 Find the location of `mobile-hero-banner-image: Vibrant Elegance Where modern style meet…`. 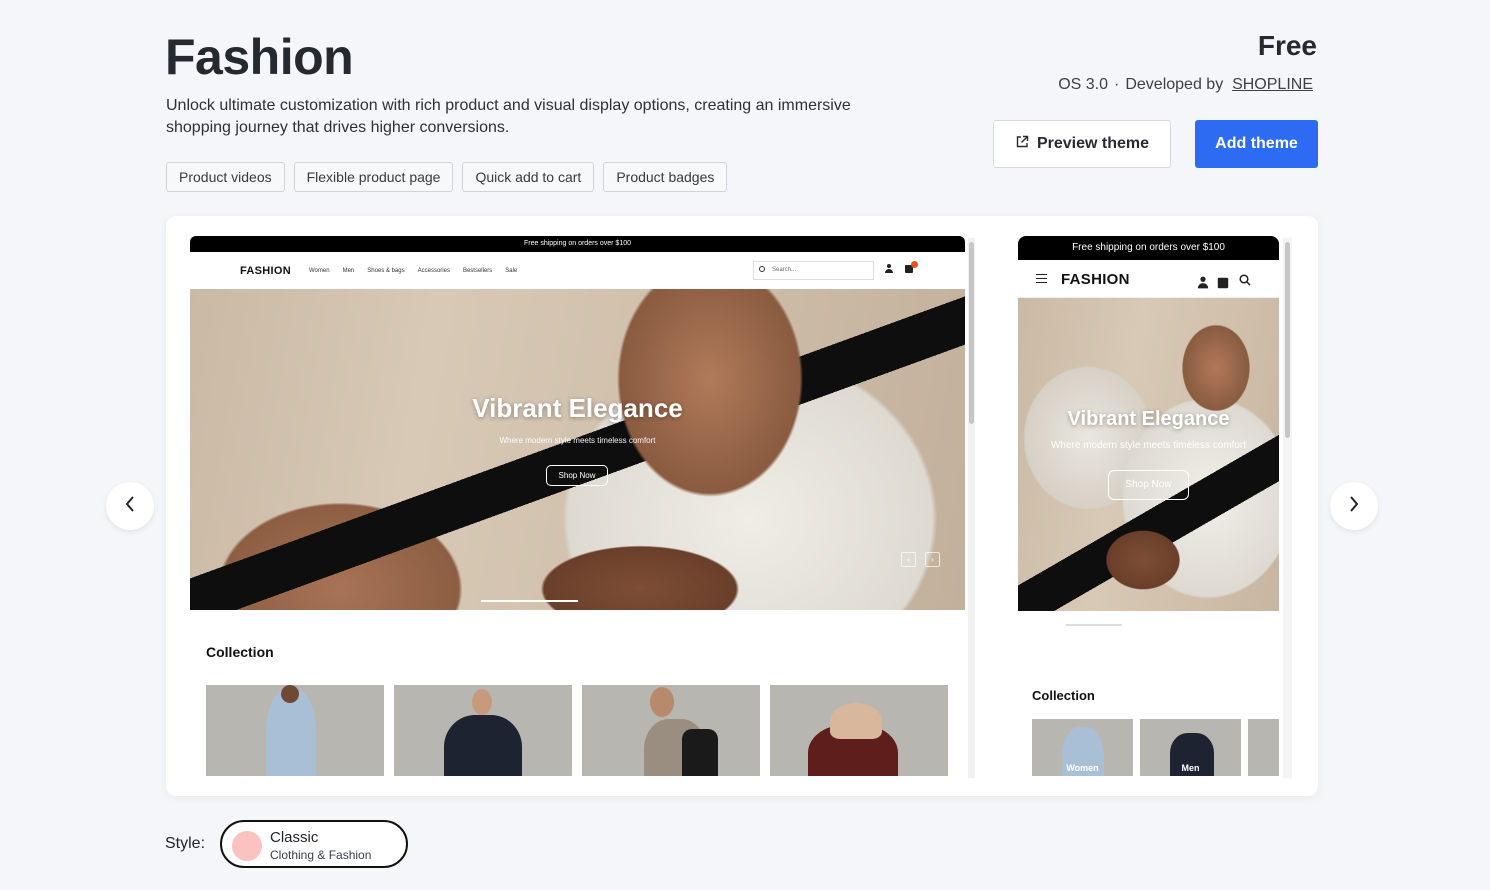

mobile-hero-banner-image: Vibrant Elegance Where modern style meet… is located at coordinates (1148, 454).